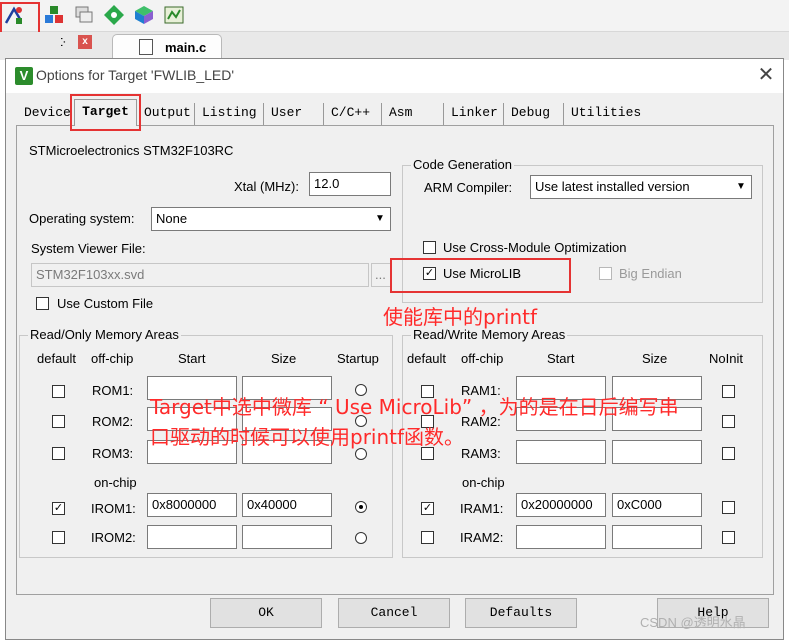 This screenshot has height=640, width=789. What do you see at coordinates (535, 114) in the screenshot?
I see `tab-debug: Debug` at bounding box center [535, 114].